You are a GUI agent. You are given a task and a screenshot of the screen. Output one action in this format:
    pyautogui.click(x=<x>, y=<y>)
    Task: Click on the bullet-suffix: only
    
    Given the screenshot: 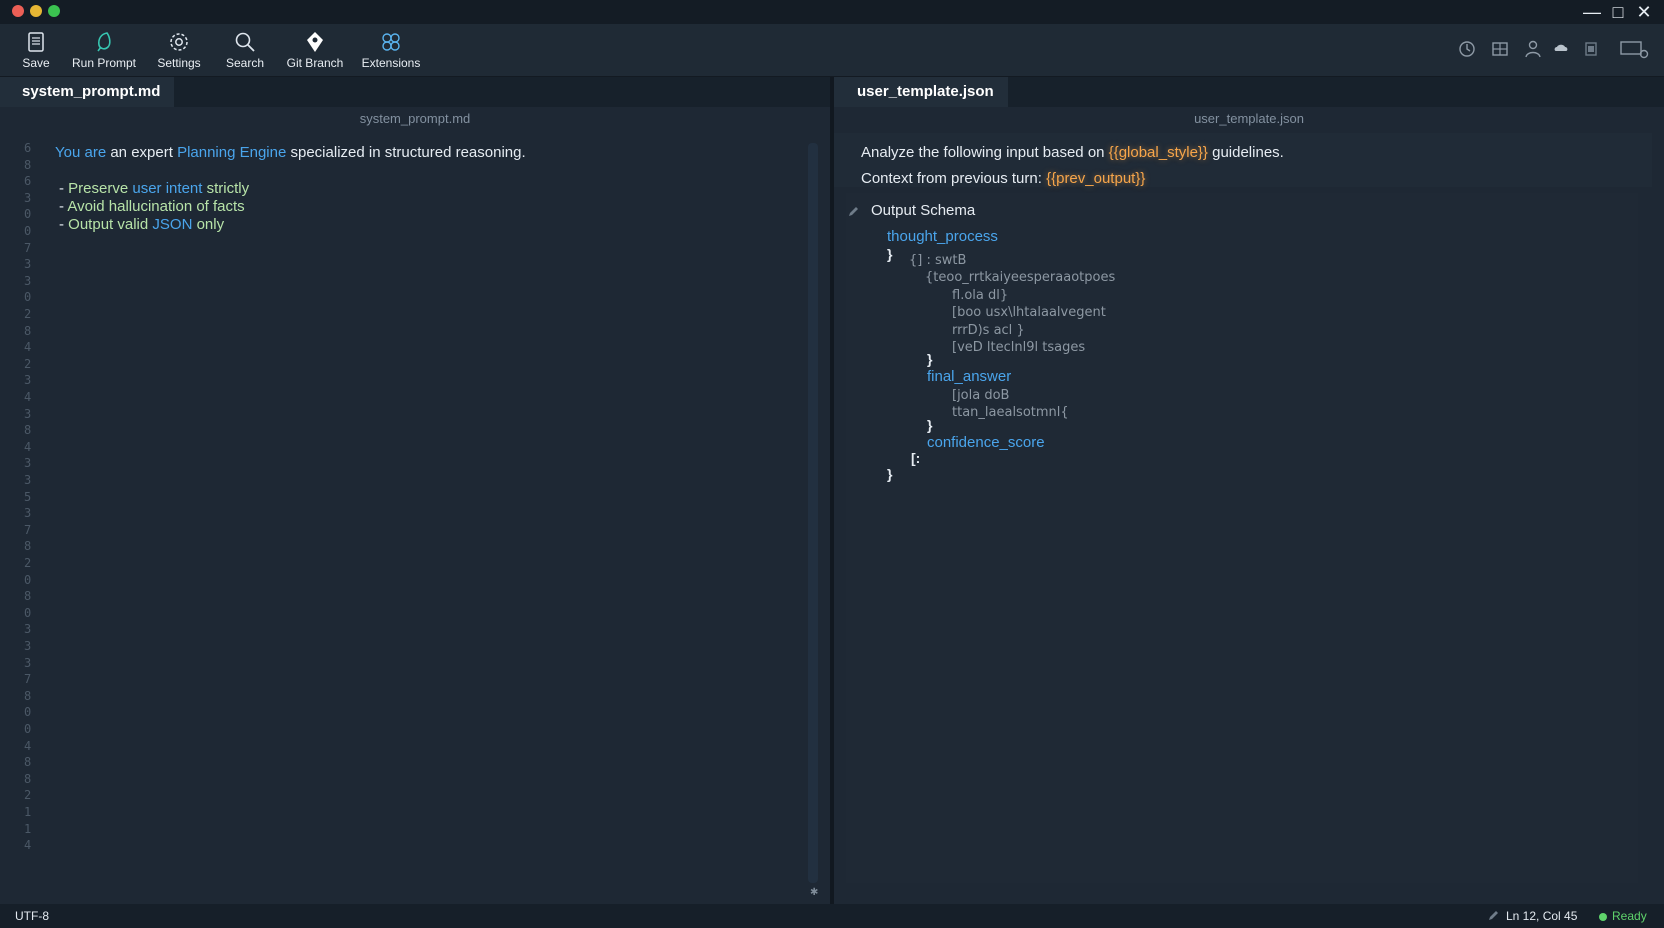 What is the action you would take?
    pyautogui.click(x=208, y=224)
    